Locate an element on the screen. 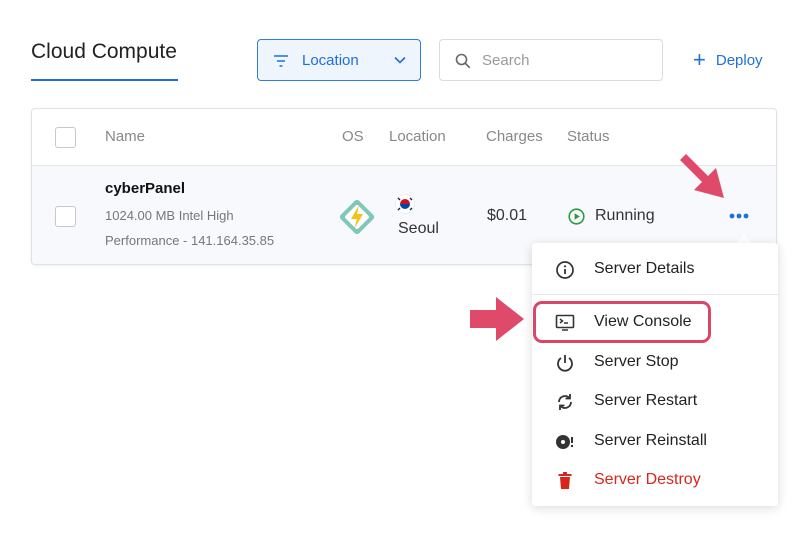  search-icon is located at coordinates (463, 61).